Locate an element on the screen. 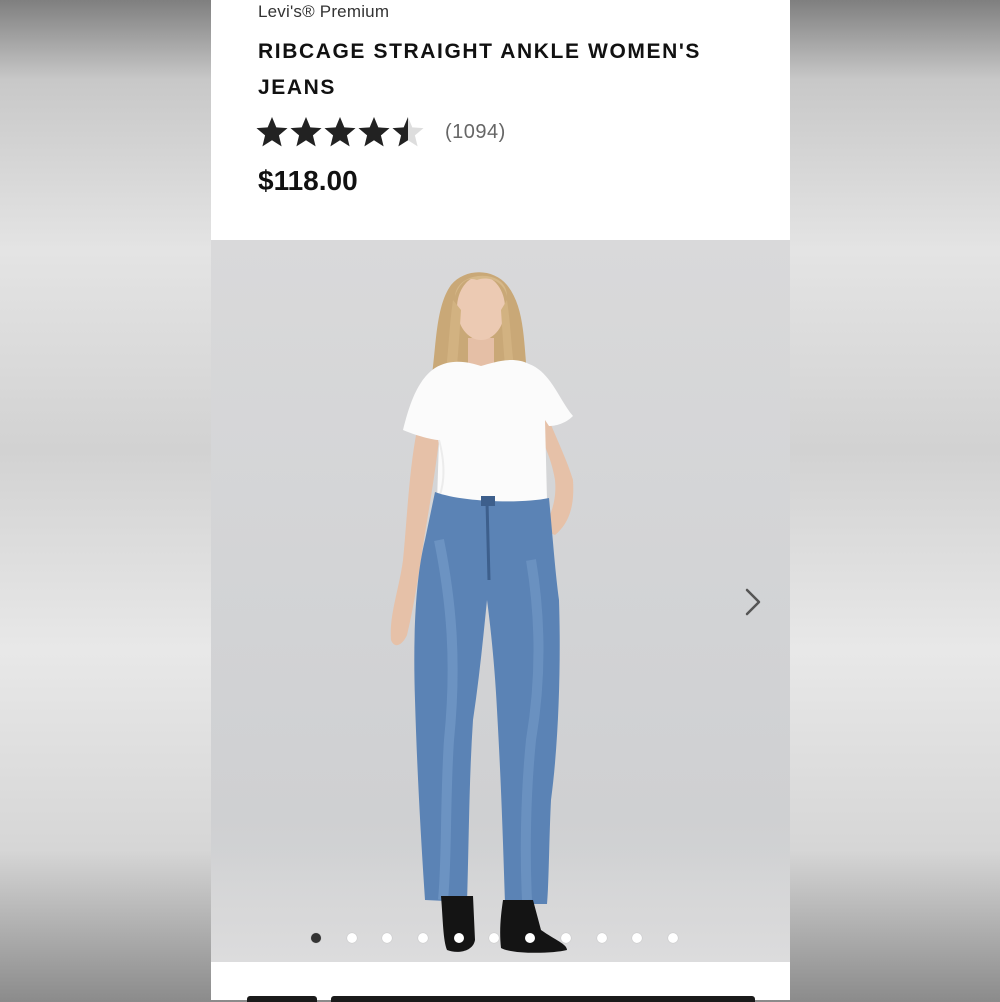 The image size is (1000, 1002). add-to-bag-button is located at coordinates (543, 999).